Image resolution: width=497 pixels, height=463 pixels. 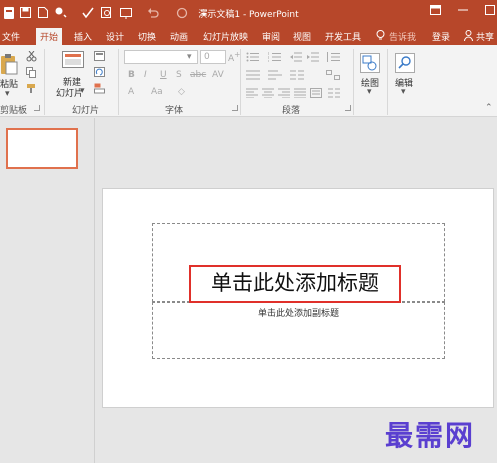 I want to click on columns-icon, so click(x=297, y=76).